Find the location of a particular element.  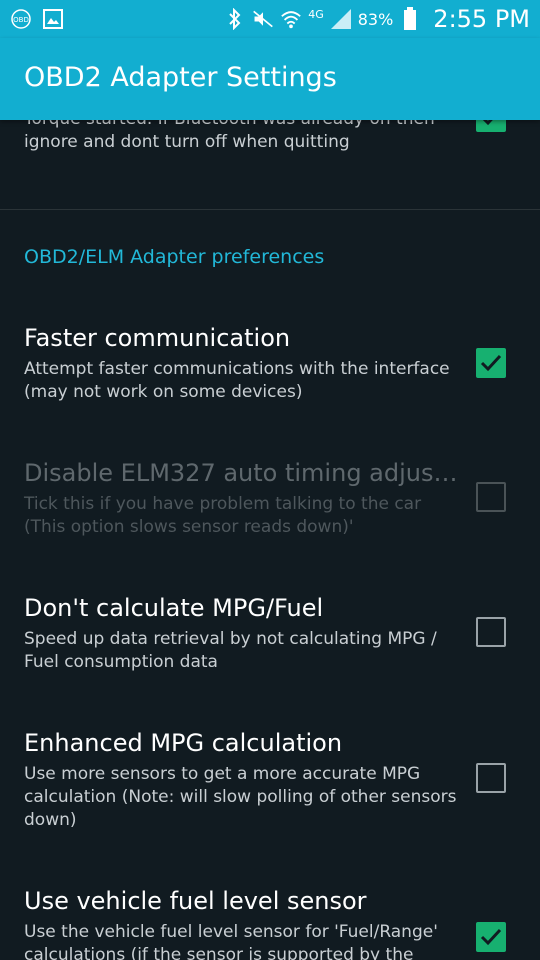

app-bar: OBD2 Adapter Settings is located at coordinates (270, 79).